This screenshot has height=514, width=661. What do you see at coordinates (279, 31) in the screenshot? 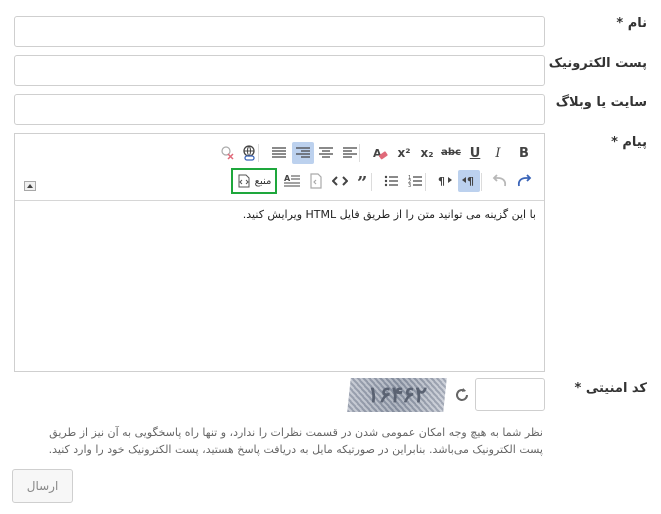
I see `name-input` at bounding box center [279, 31].